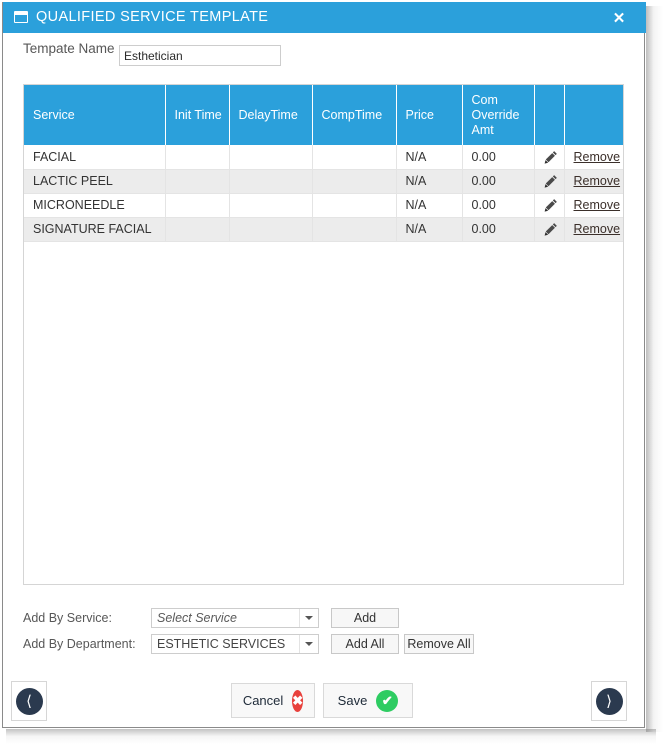  What do you see at coordinates (67, 618) in the screenshot?
I see `add-by-service-label: Add By Service:` at bounding box center [67, 618].